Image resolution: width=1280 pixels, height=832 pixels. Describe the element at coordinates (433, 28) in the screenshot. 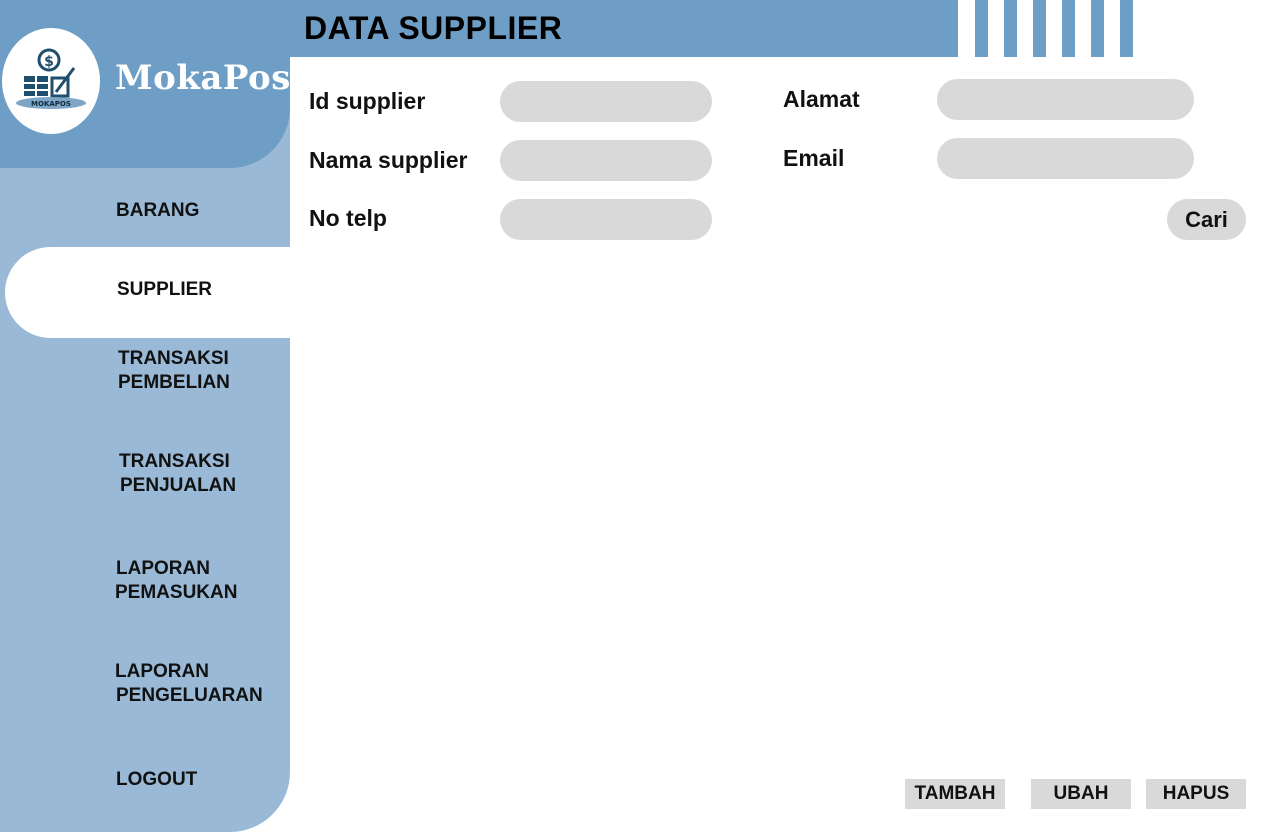

I see `page-title: DATA SUPPLIER` at that location.